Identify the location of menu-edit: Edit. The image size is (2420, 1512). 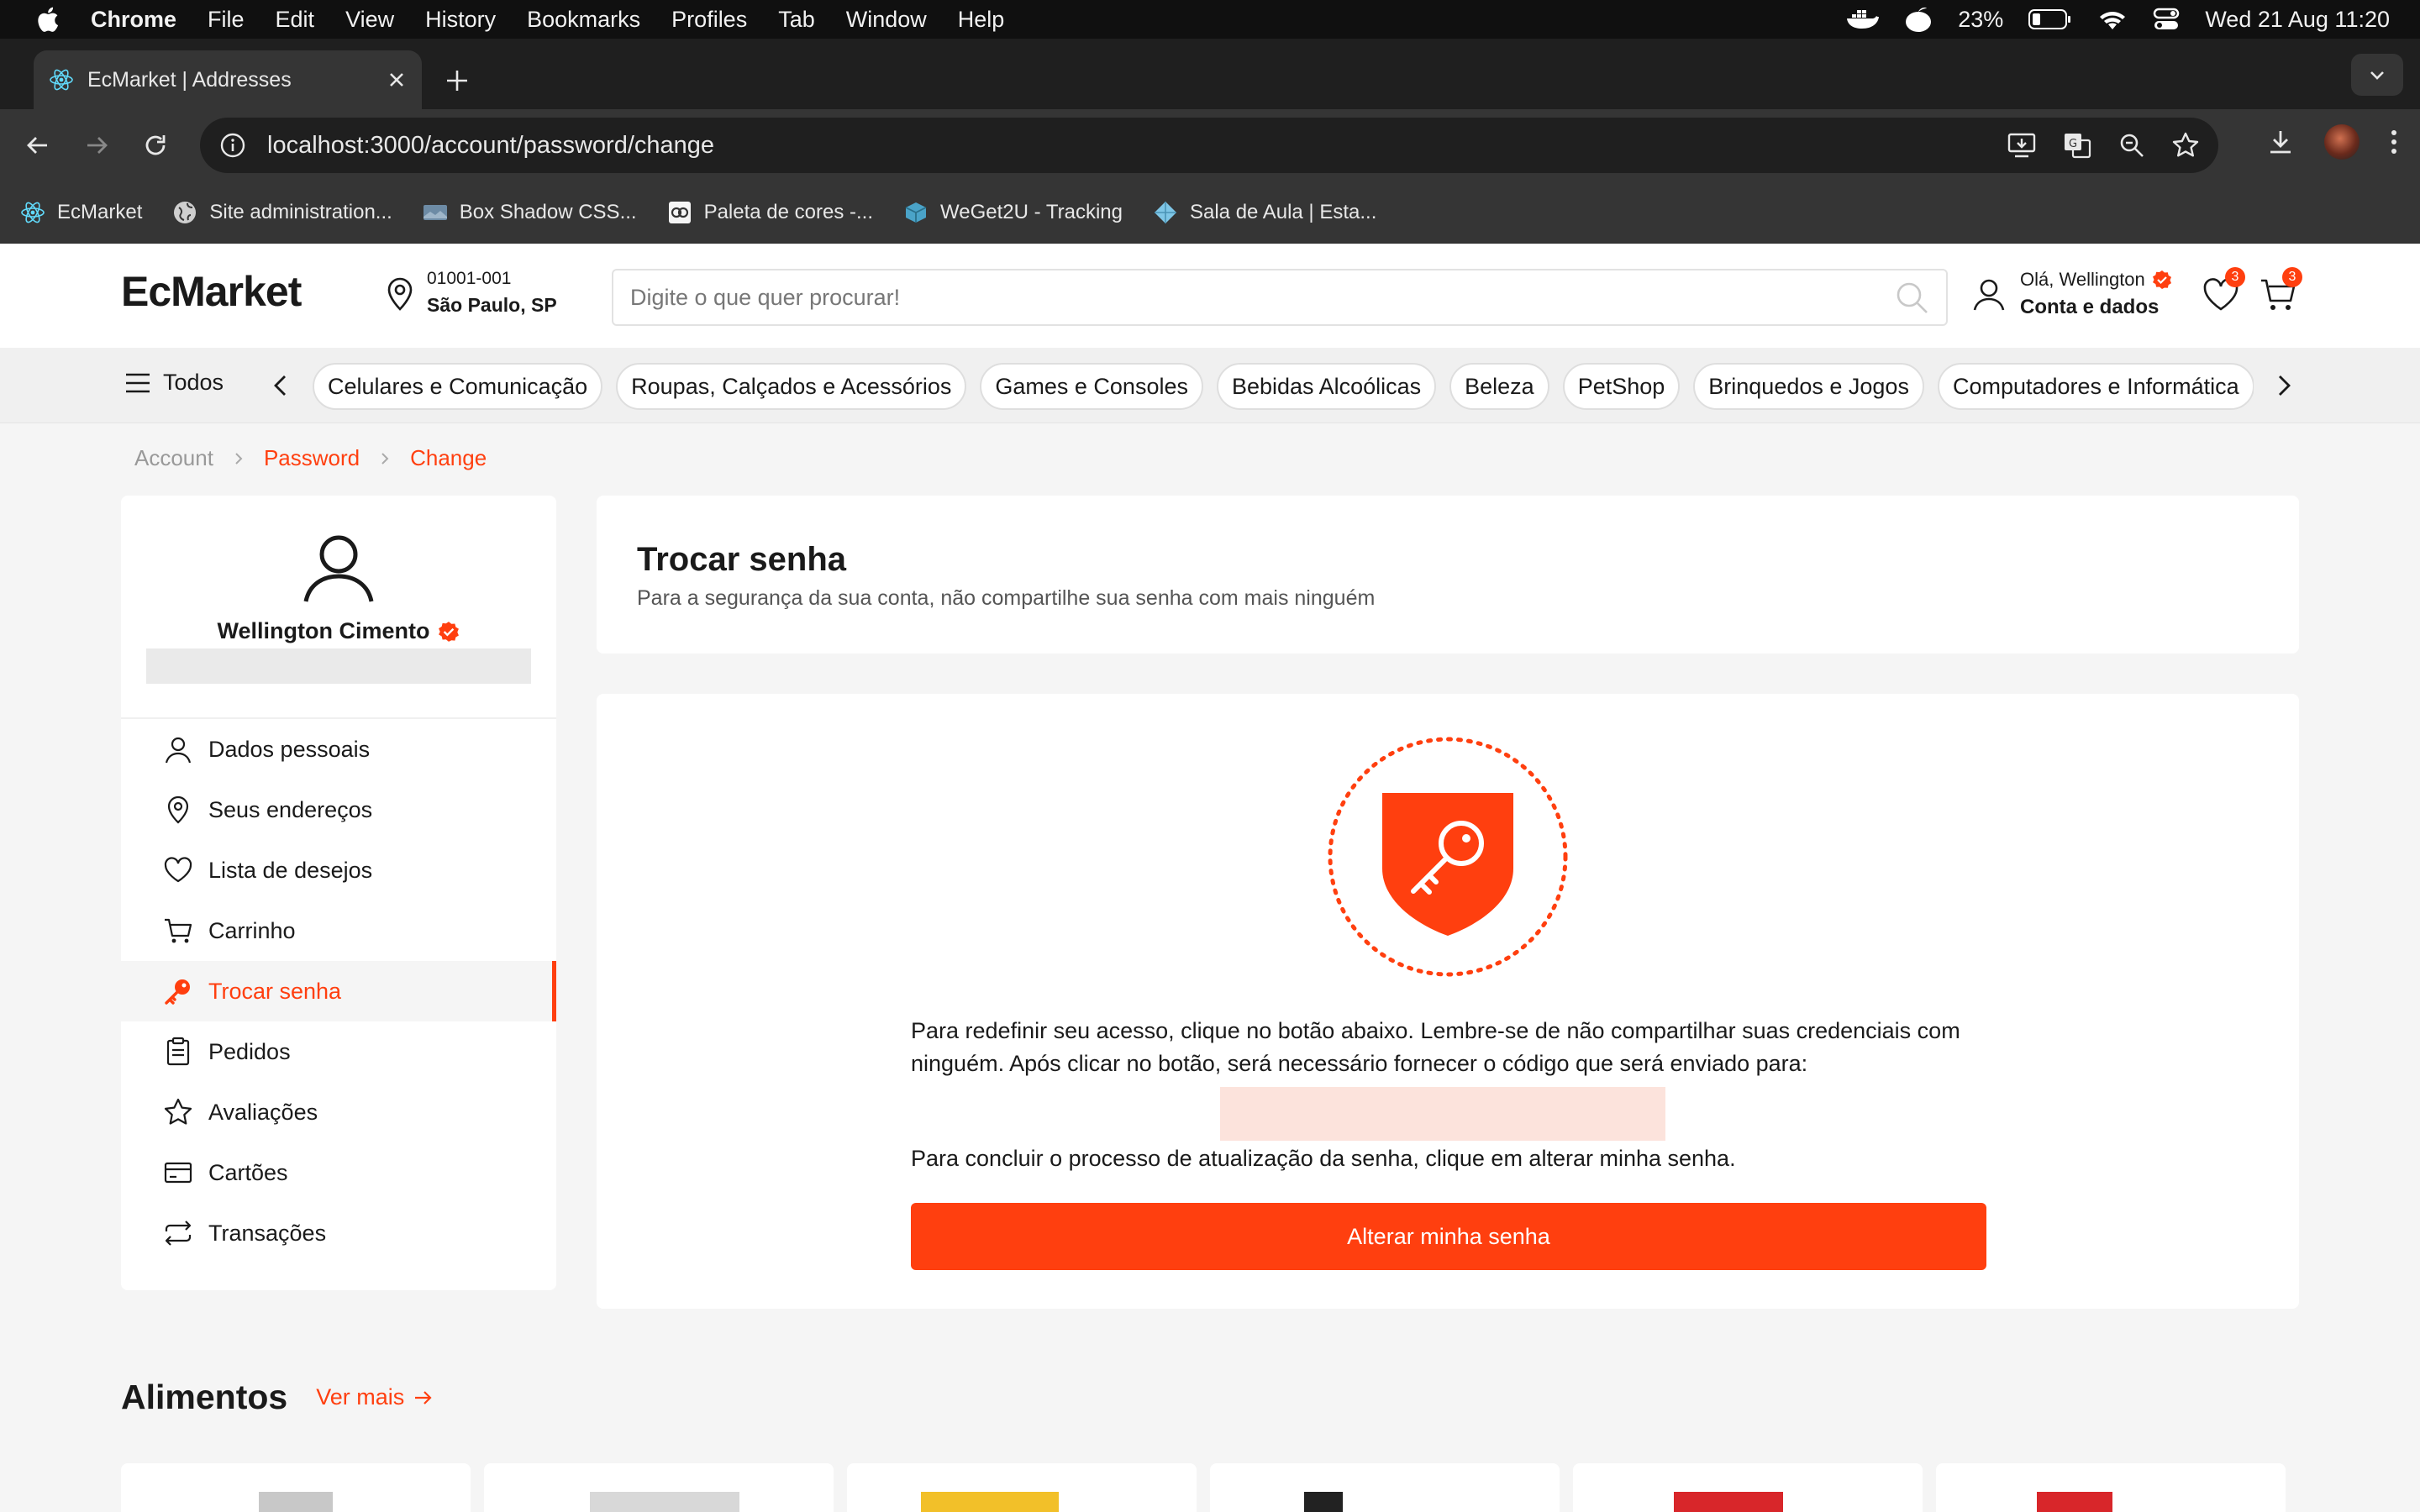
(295, 20).